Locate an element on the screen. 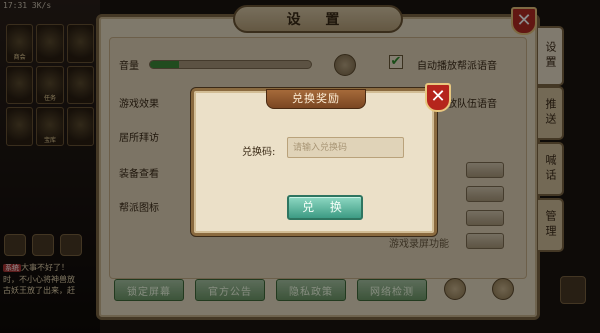 The image size is (600, 333). close-icon: ✕ is located at coordinates (438, 97).